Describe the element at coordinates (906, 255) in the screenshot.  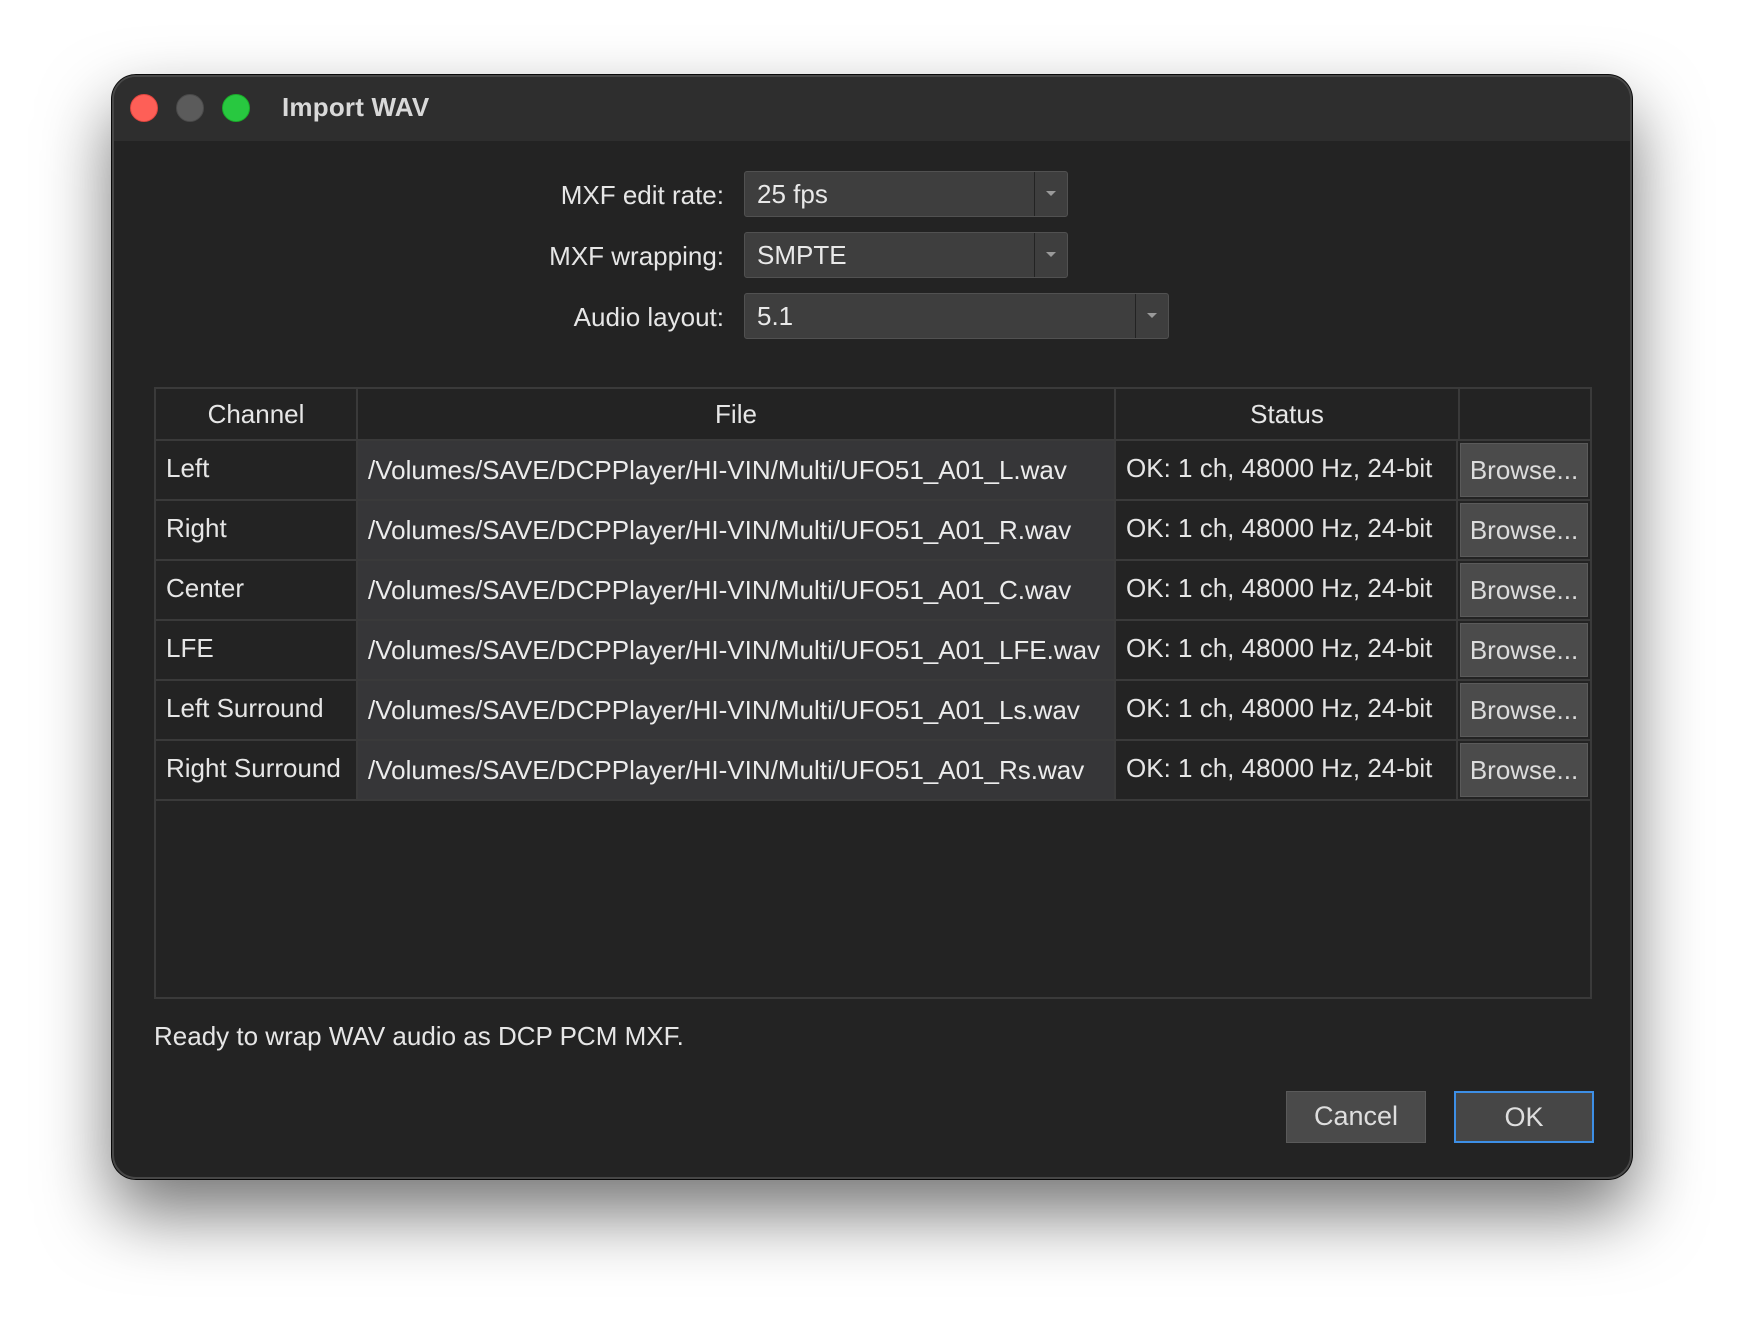
I see `wrapping-select: SMPTE` at that location.